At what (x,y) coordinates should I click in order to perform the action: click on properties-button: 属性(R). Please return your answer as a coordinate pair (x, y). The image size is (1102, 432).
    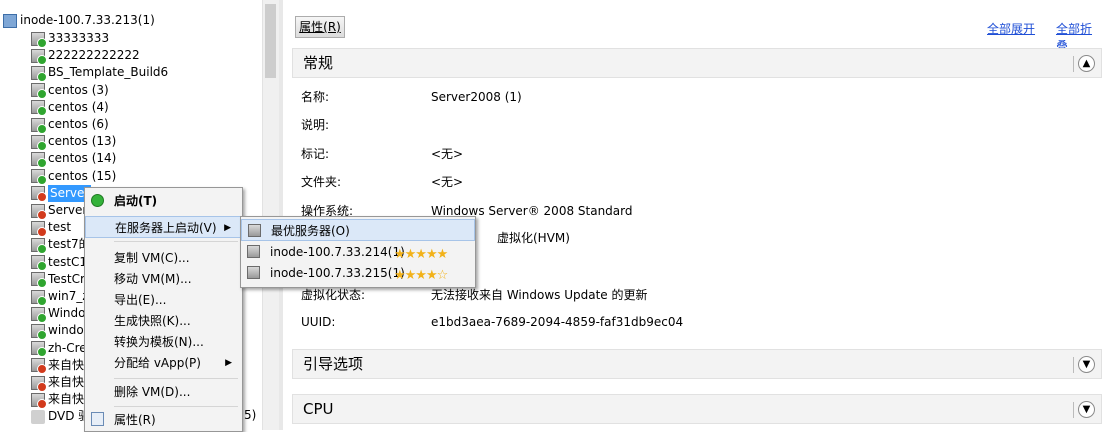
    Looking at the image, I should click on (320, 27).